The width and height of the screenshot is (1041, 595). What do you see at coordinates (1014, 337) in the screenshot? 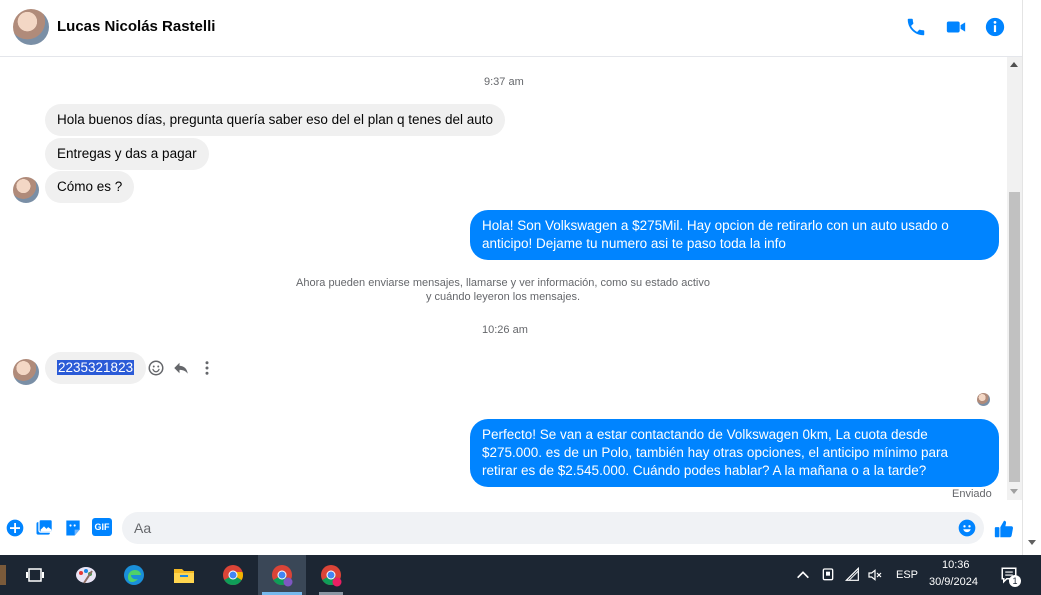
I see `scroll-thumb` at bounding box center [1014, 337].